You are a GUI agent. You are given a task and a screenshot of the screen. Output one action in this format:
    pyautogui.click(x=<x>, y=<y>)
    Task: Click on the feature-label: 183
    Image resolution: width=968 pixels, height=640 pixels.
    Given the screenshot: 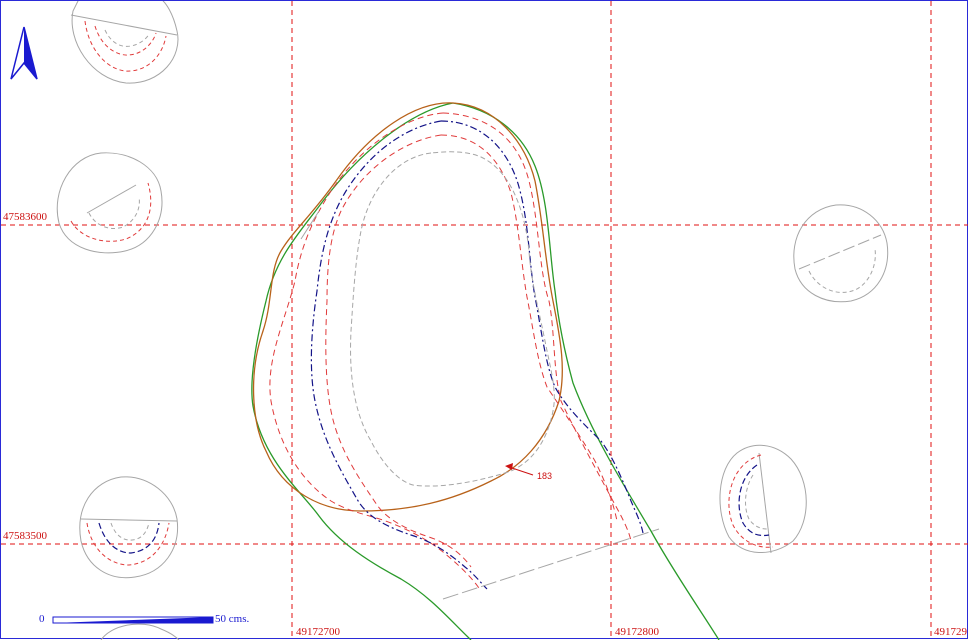 What is the action you would take?
    pyautogui.click(x=544, y=476)
    